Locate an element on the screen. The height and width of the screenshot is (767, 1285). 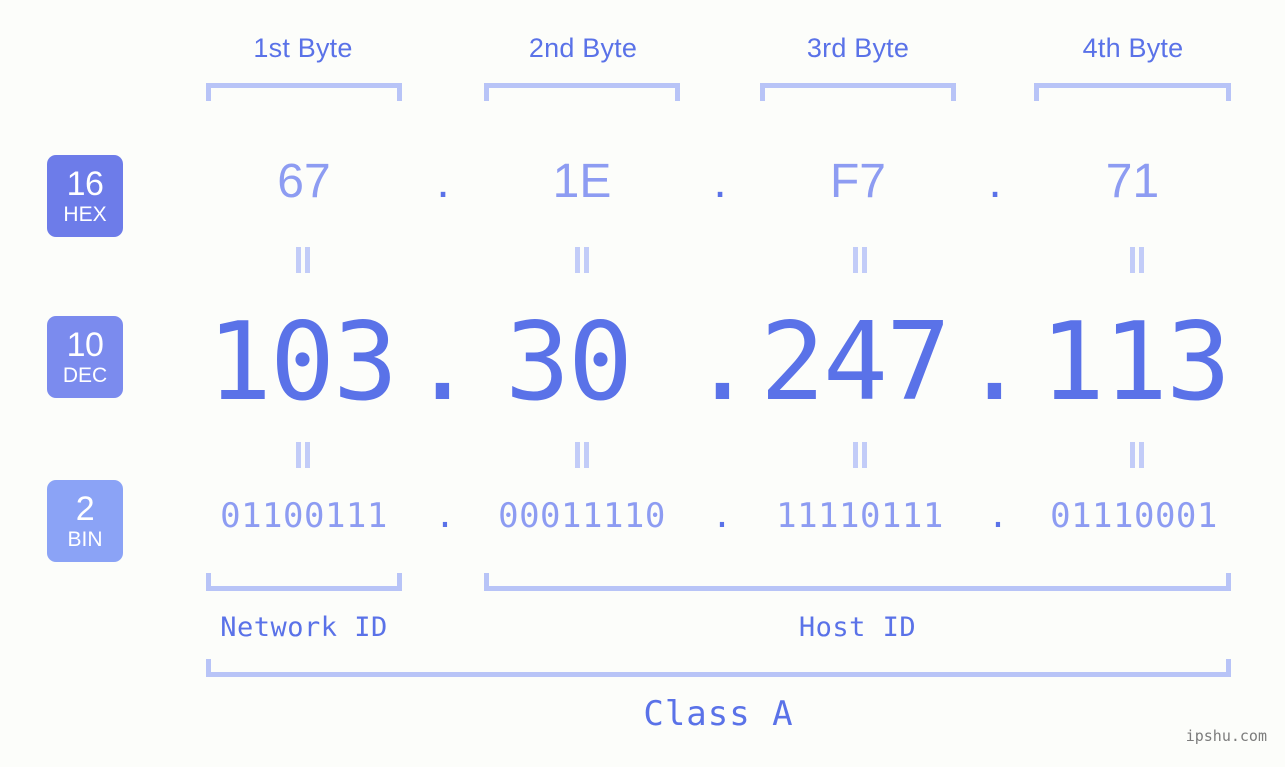
network-id-bracket is located at coordinates (304, 582).